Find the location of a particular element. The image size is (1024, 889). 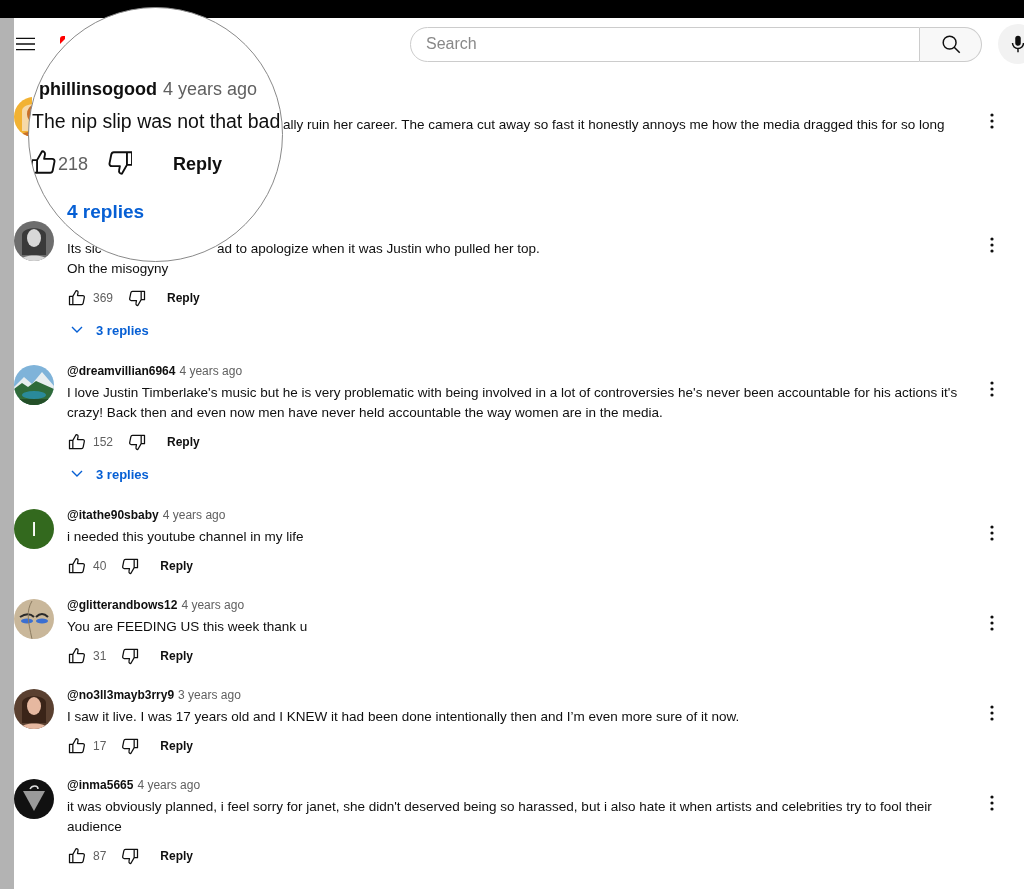

like-count: 40 is located at coordinates (100, 566).